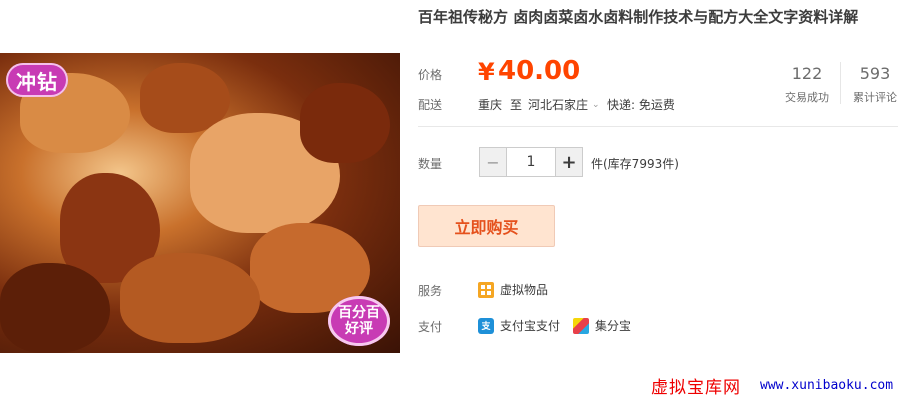 Image resolution: width=904 pixels, height=406 pixels. Describe the element at coordinates (359, 313) in the screenshot. I see `rating-badge-line1: 百分百` at that location.